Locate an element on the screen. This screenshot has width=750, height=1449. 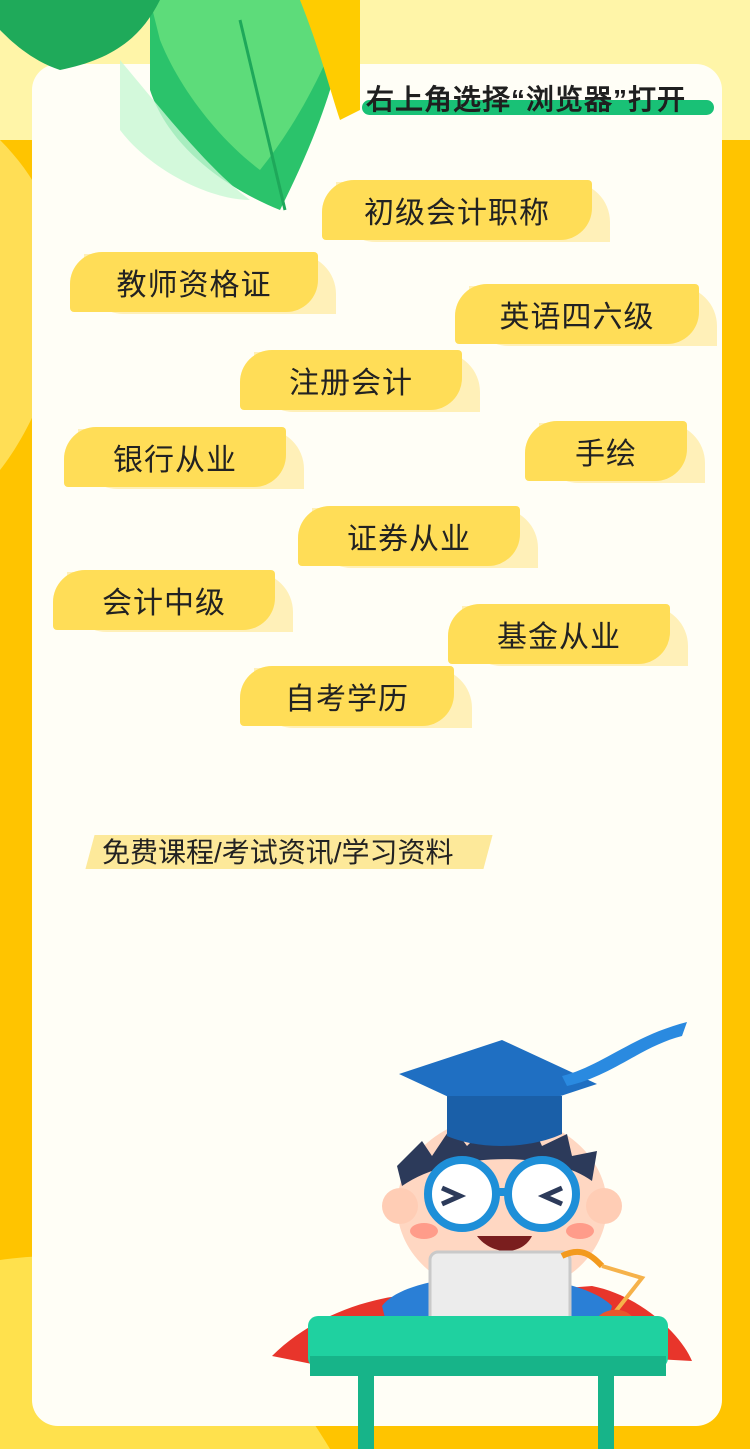
open-in-browser-hint: 右上角选择“浏览器”打开 is located at coordinates (526, 99).